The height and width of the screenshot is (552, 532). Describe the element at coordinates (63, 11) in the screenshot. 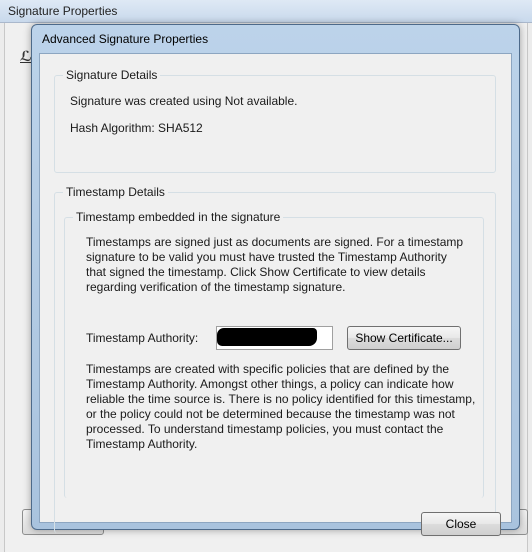

I see `background-window-title: Signature Properties` at that location.